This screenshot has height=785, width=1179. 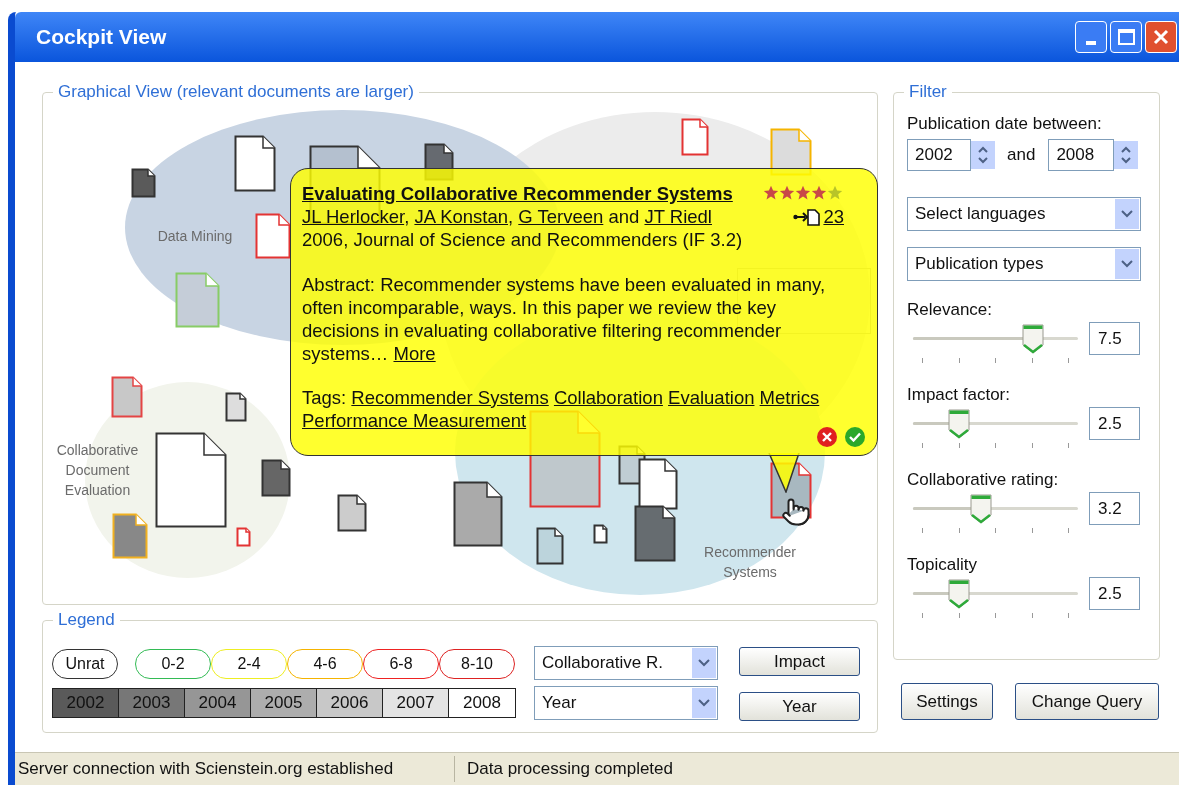 I want to click on slider-label: Relevance:, so click(x=950, y=310).